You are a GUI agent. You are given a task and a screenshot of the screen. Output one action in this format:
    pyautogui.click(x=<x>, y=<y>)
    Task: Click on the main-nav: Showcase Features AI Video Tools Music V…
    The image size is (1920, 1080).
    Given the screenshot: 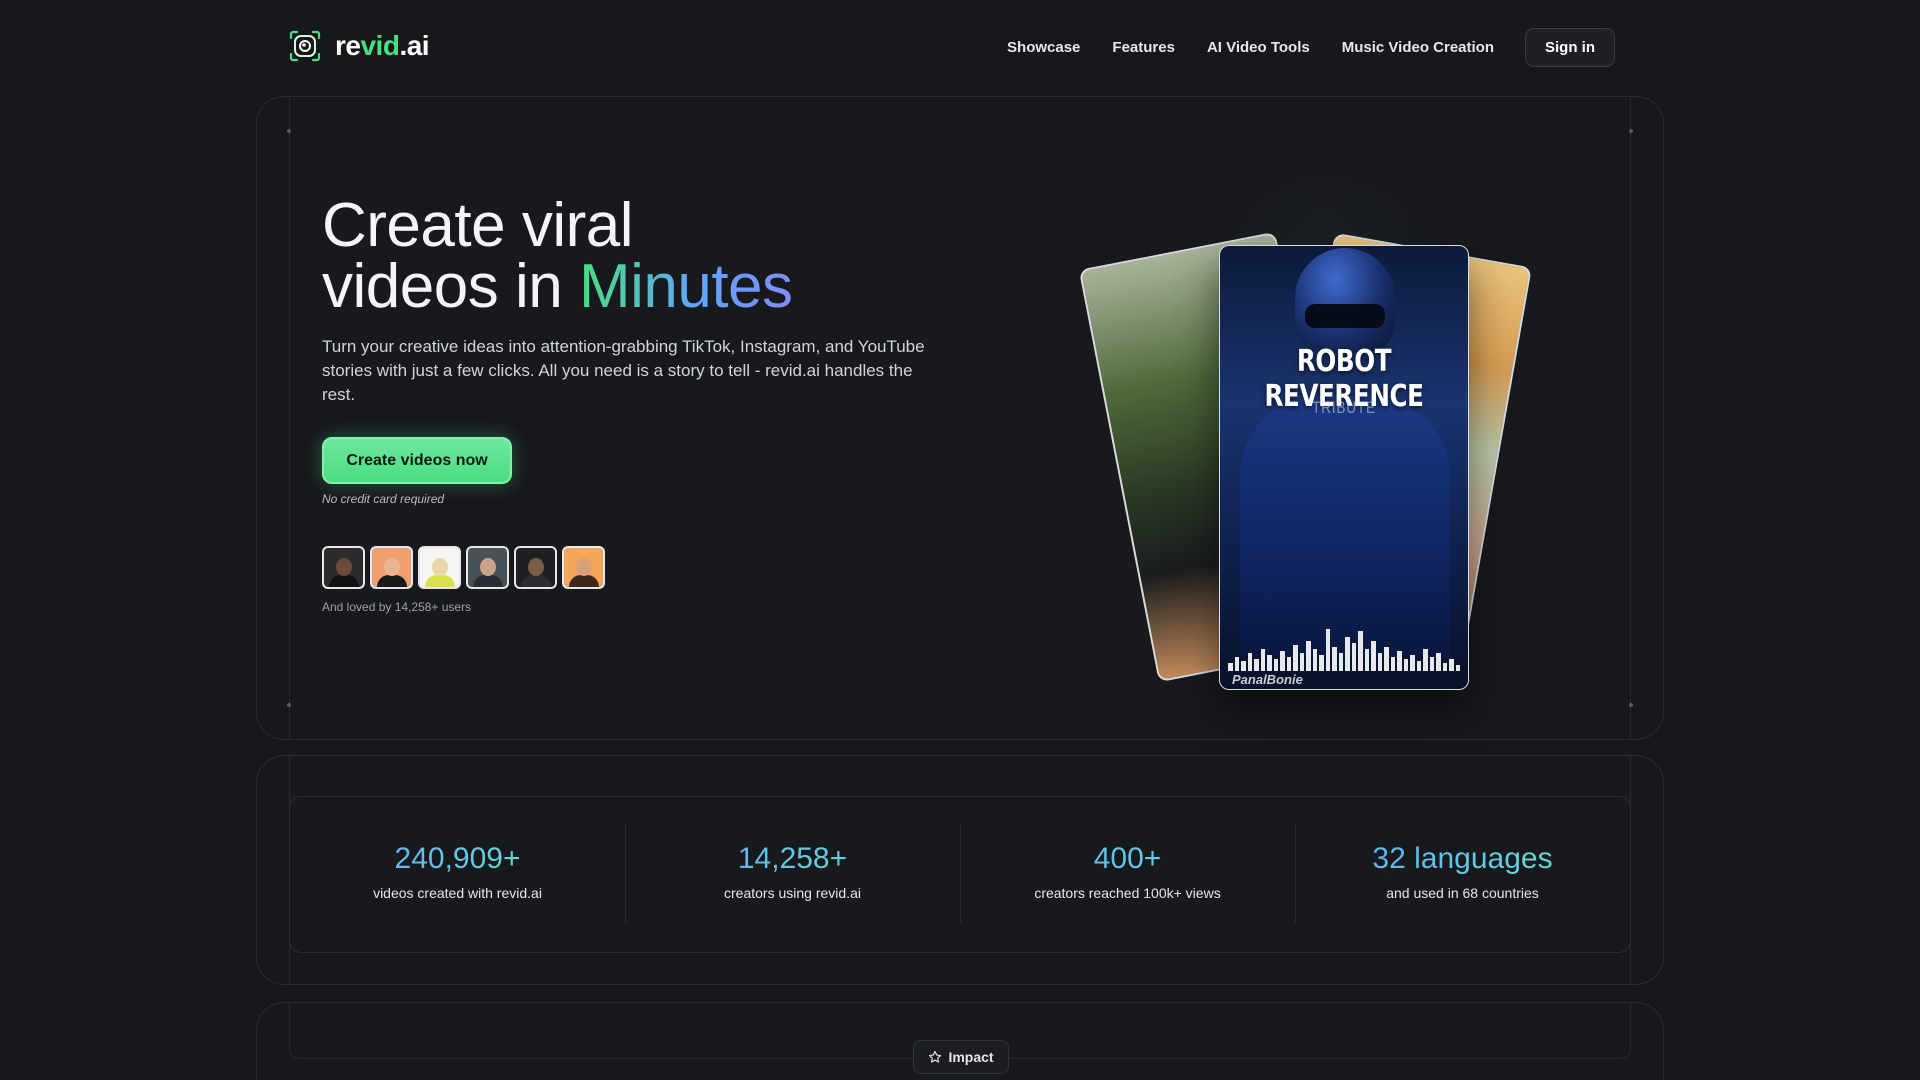 What is the action you would take?
    pyautogui.click(x=1311, y=47)
    